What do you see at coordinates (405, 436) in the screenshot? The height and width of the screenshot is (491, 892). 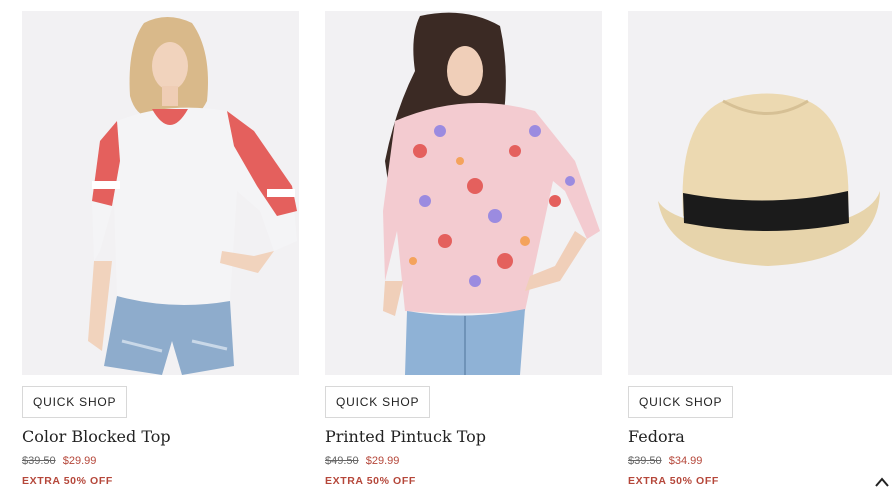 I see `product-name: Printed Pintuck Top` at bounding box center [405, 436].